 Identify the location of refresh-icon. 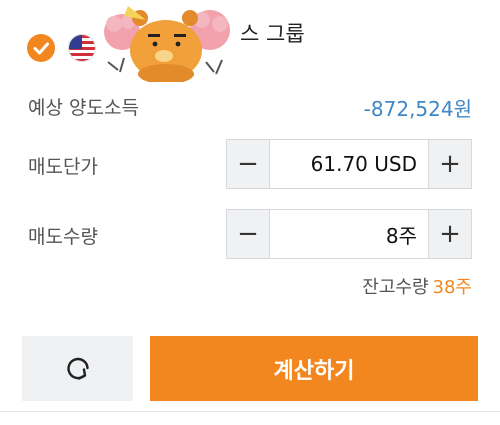
(77, 368).